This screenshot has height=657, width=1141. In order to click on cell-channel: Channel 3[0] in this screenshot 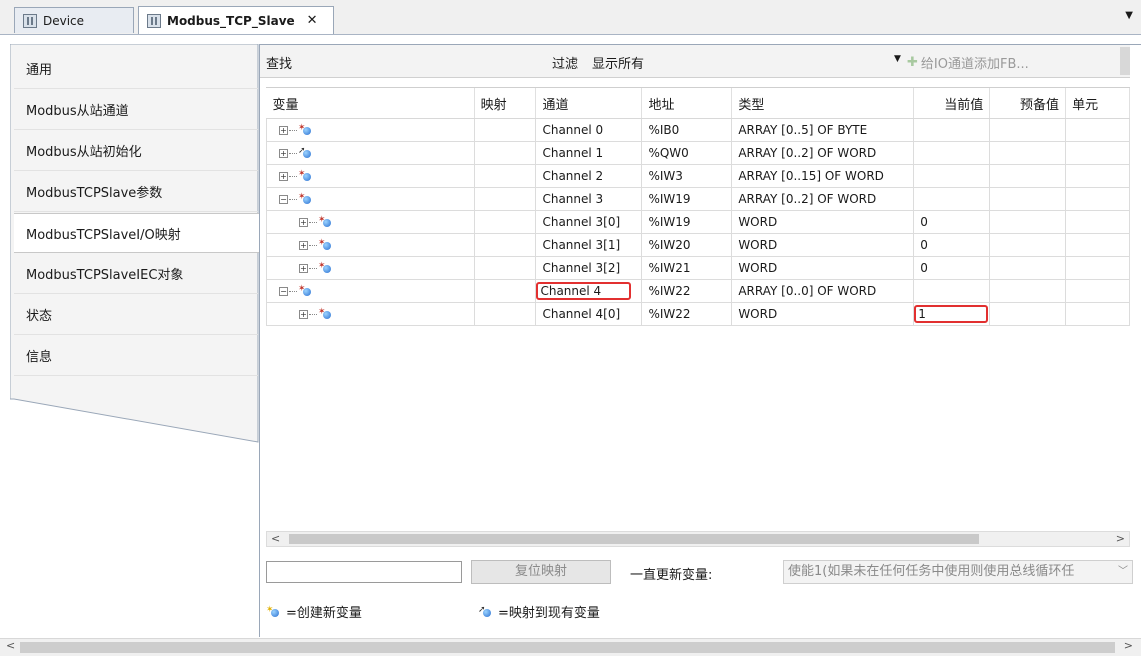, I will do `click(589, 222)`.